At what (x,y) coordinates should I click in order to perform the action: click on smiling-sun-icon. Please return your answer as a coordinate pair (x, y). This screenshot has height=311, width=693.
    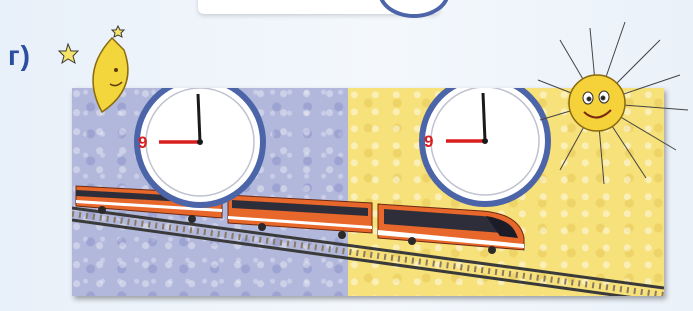
    Looking at the image, I should click on (613, 103).